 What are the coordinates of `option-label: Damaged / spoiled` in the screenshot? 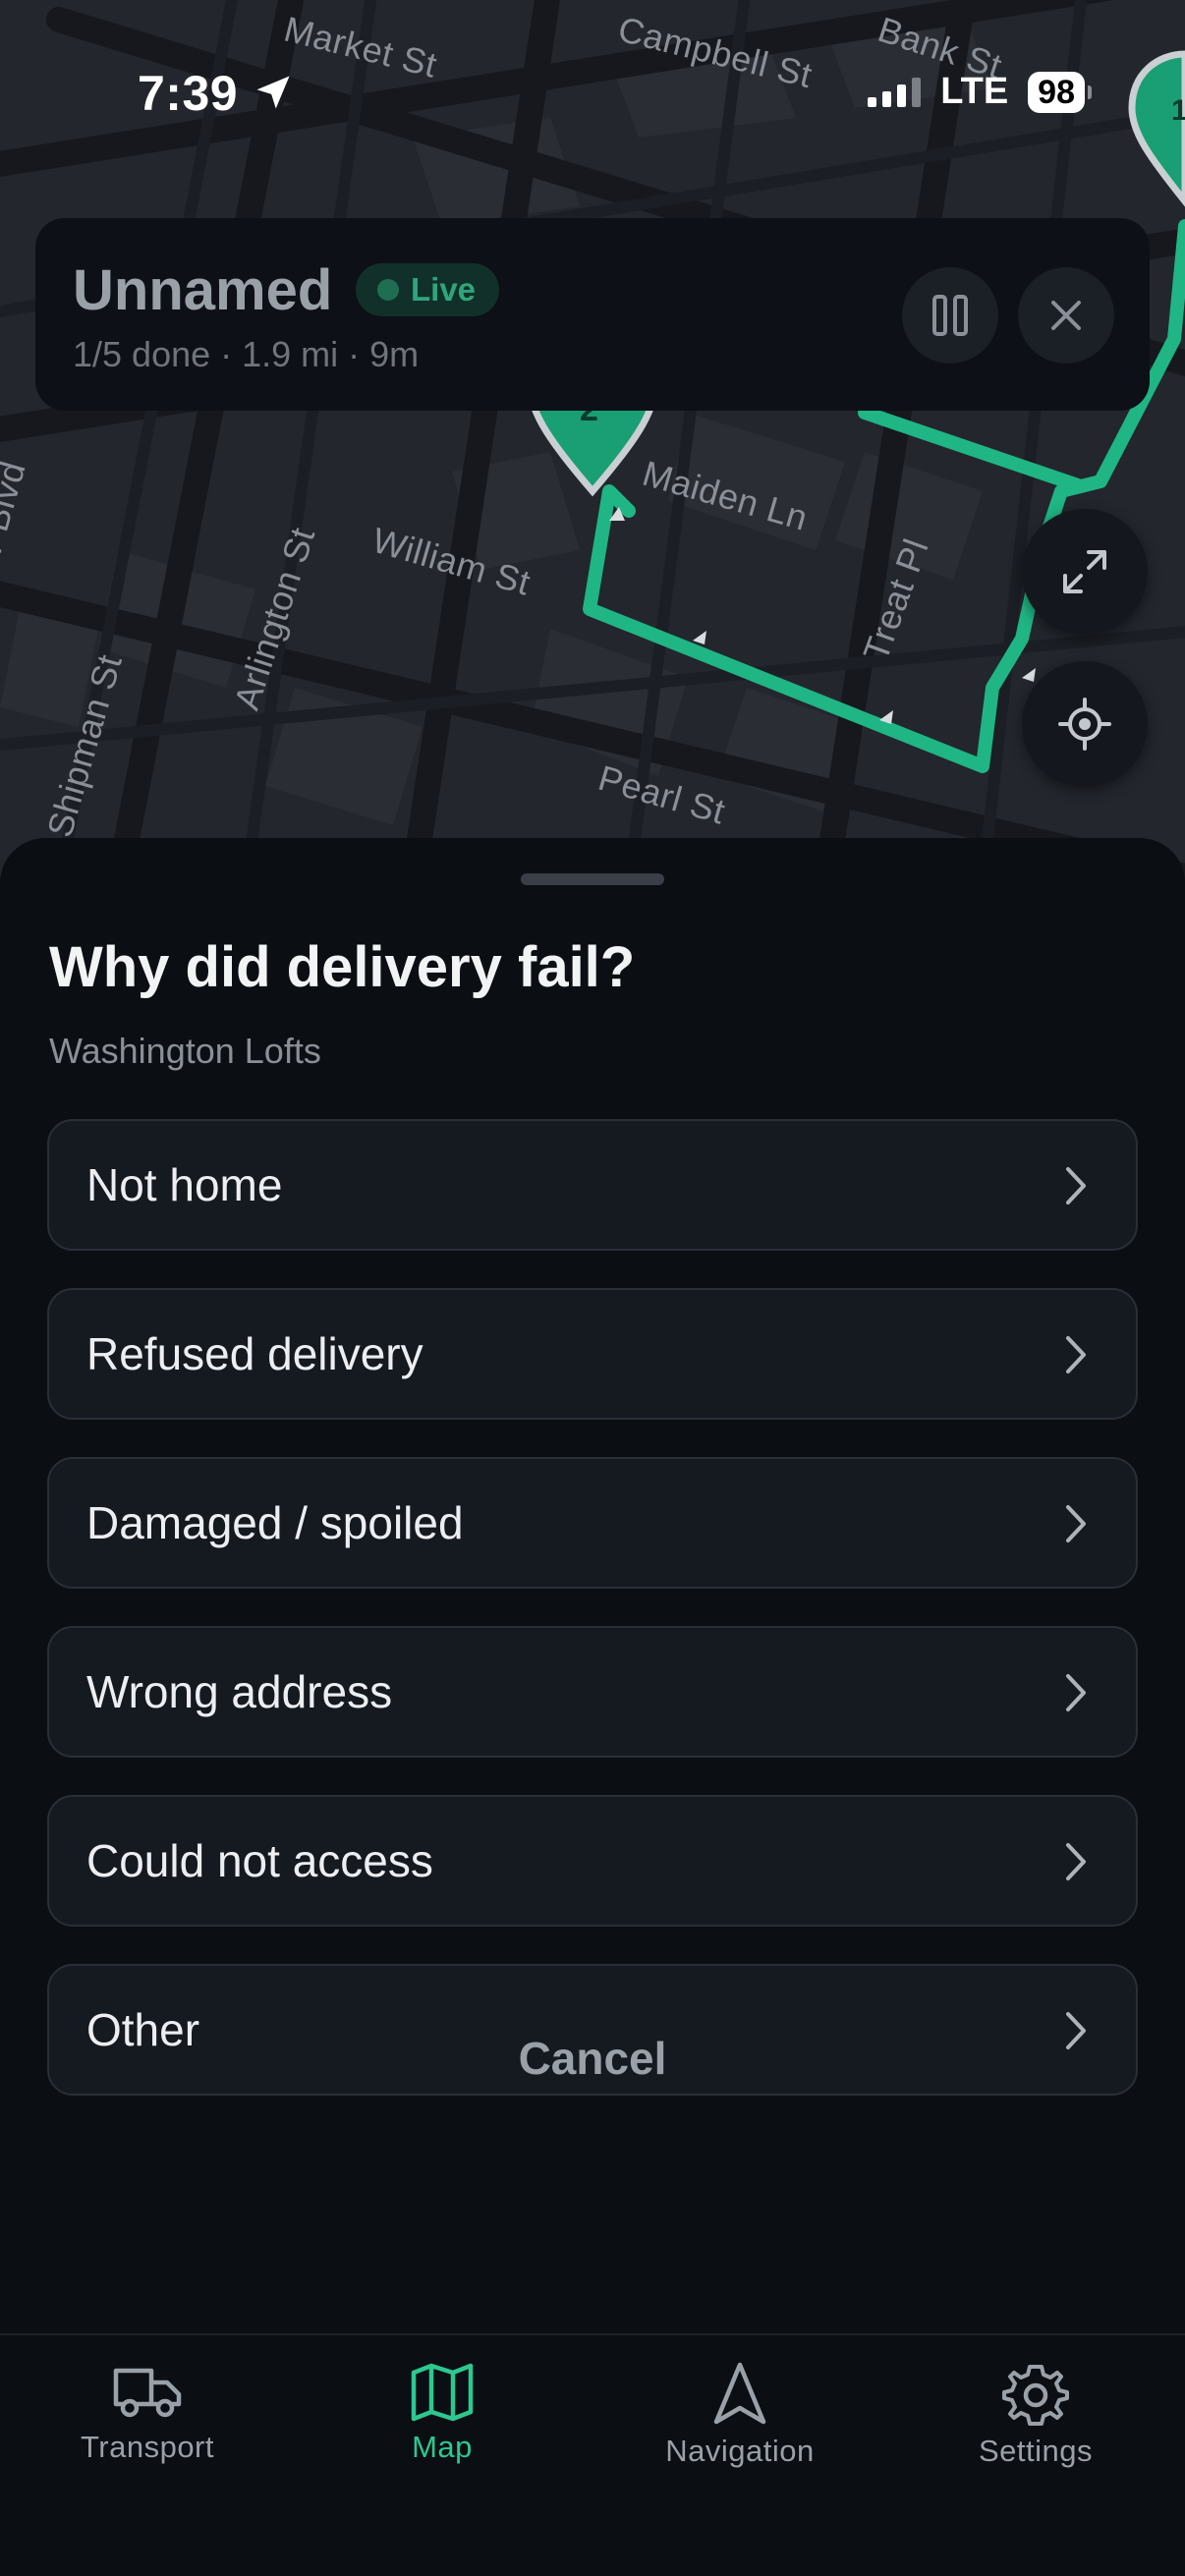 It's located at (275, 1522).